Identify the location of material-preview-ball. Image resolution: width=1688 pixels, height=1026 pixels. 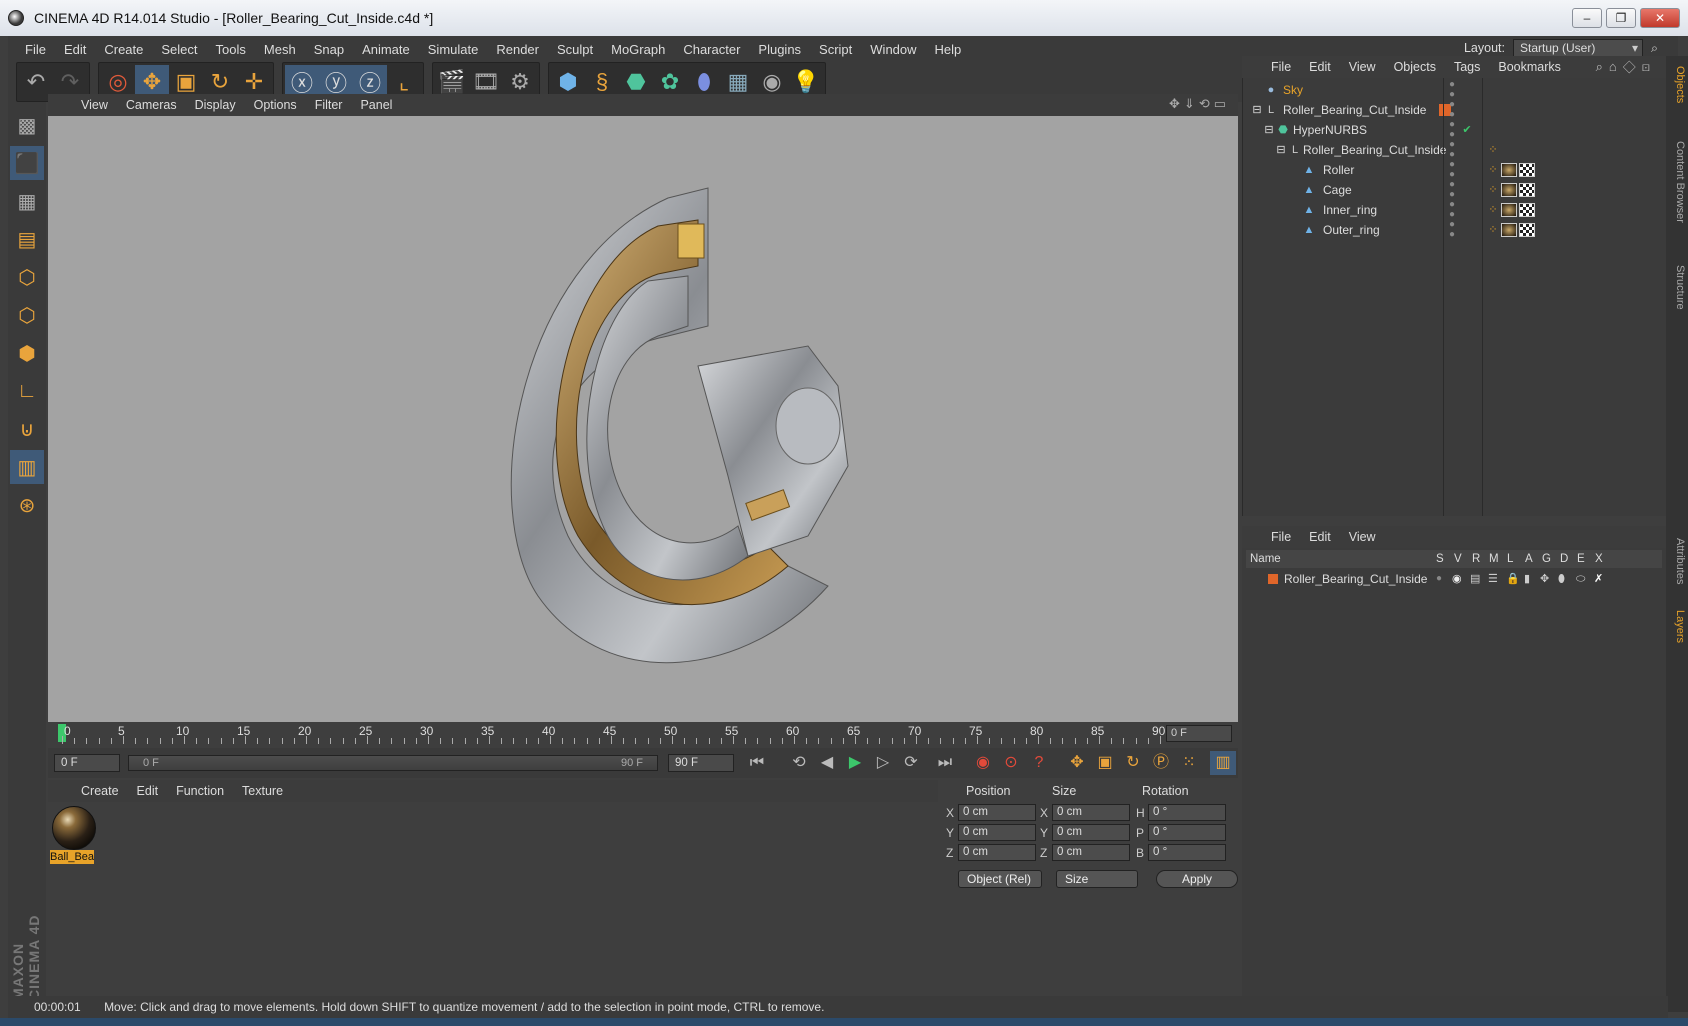
(74, 828).